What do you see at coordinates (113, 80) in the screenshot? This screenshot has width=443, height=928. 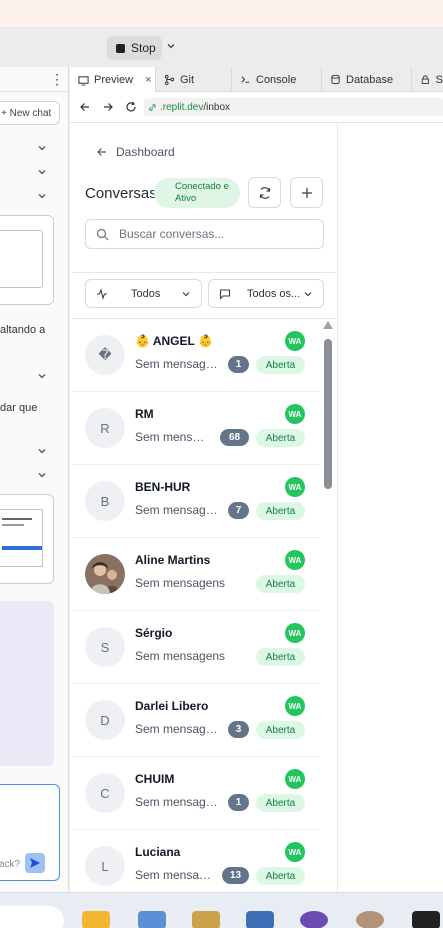 I see `tab-preview: Preview ×` at bounding box center [113, 80].